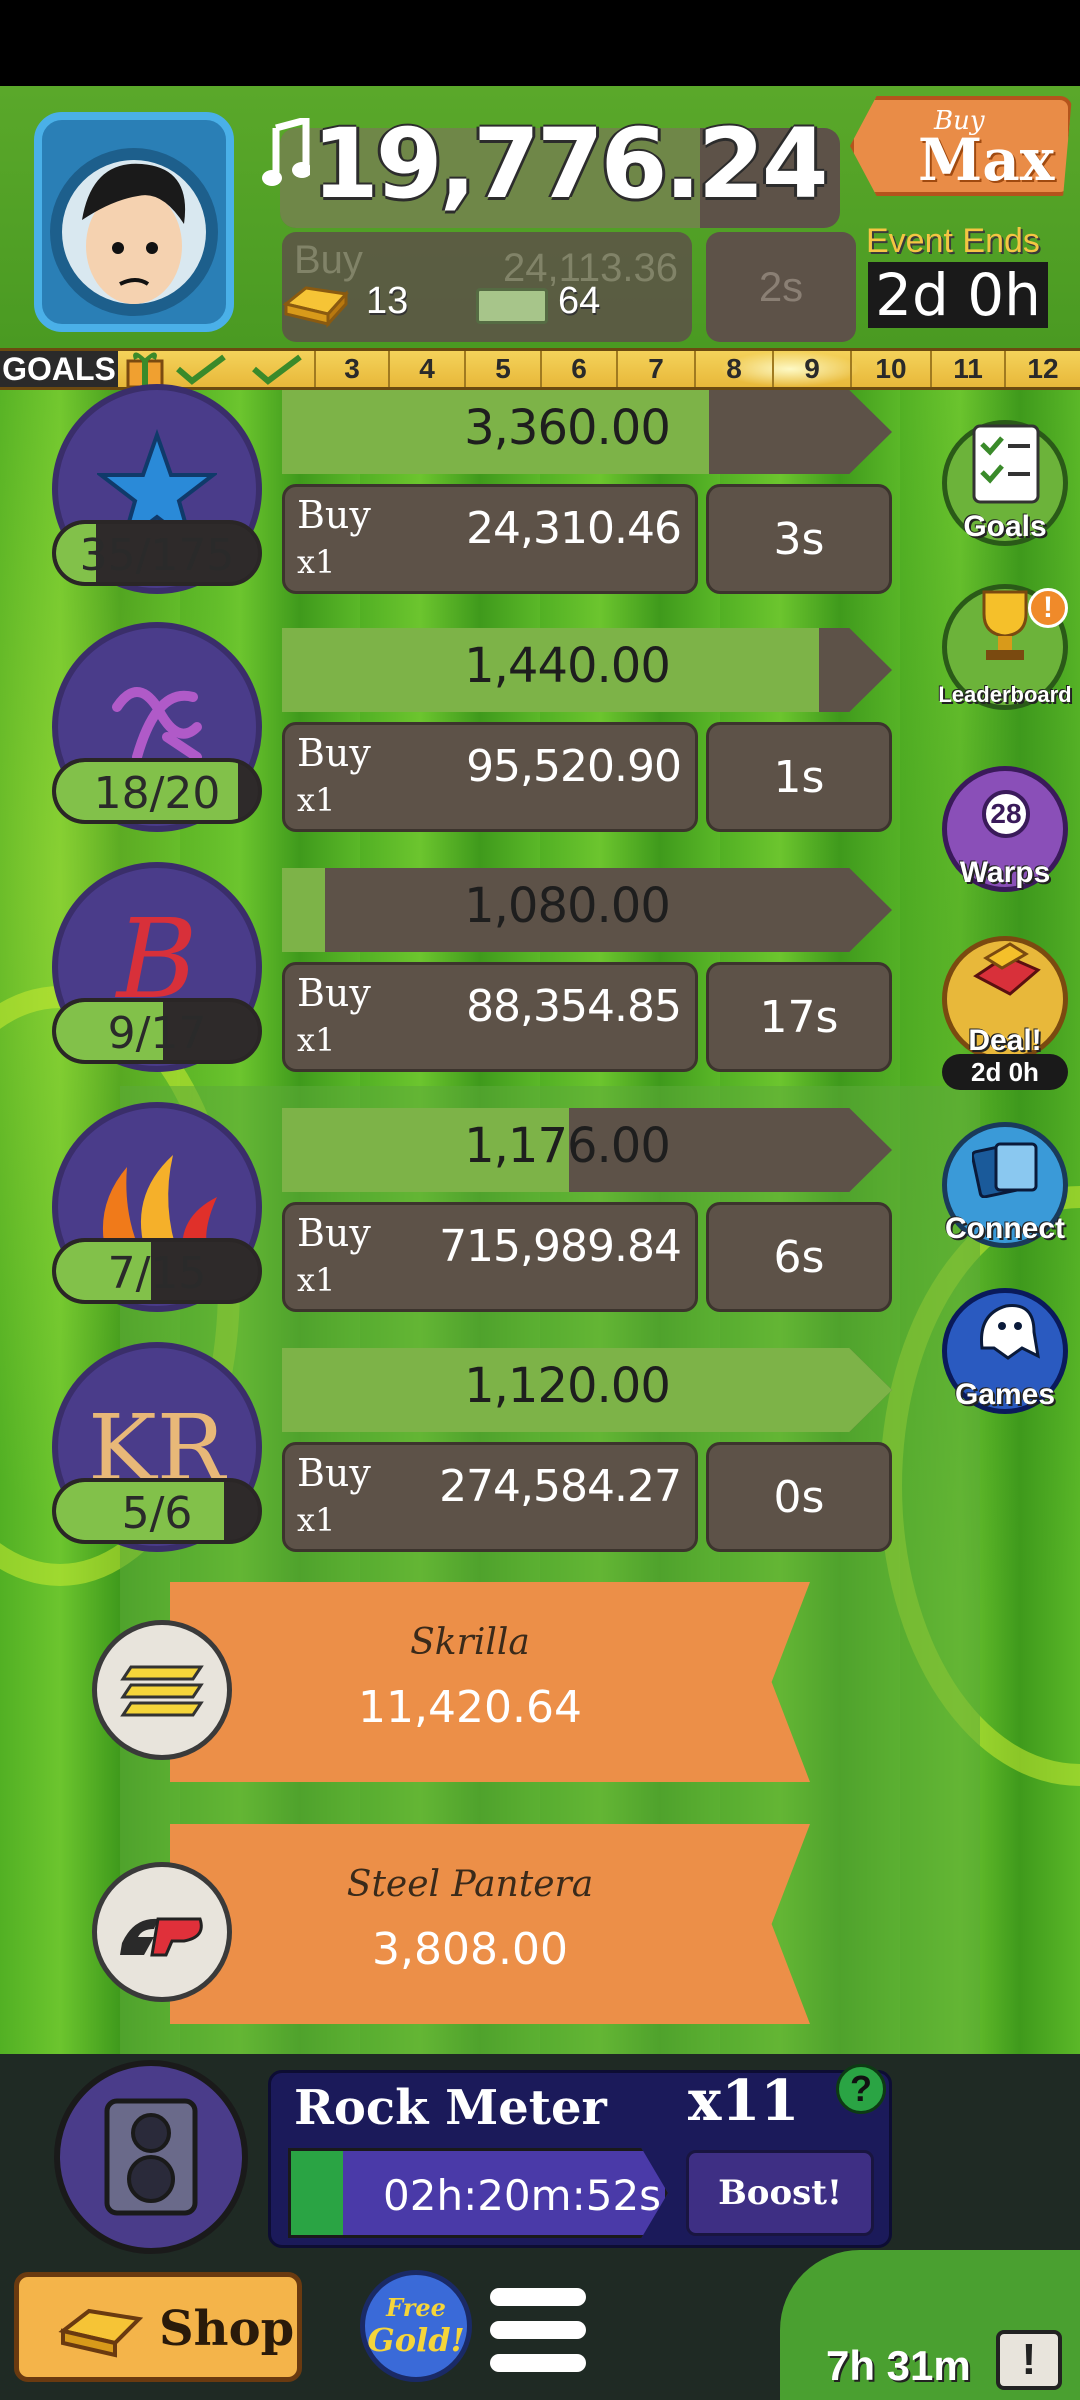 This screenshot has height=2400, width=1080. I want to click on business-progress-bar: 1,440.00, so click(587, 670).